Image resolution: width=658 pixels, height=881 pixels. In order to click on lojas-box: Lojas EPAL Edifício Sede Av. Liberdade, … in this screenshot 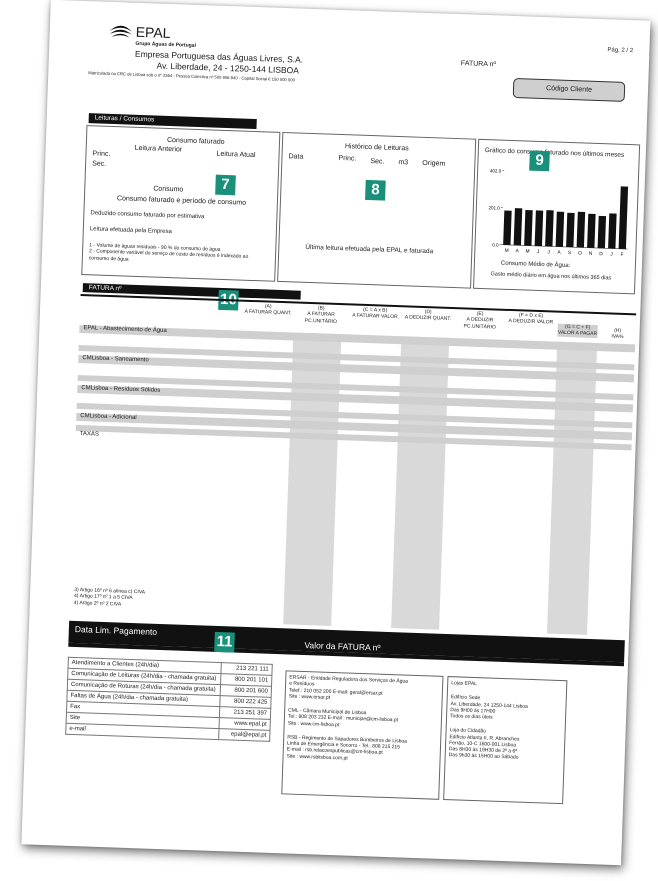, I will do `click(505, 740)`.